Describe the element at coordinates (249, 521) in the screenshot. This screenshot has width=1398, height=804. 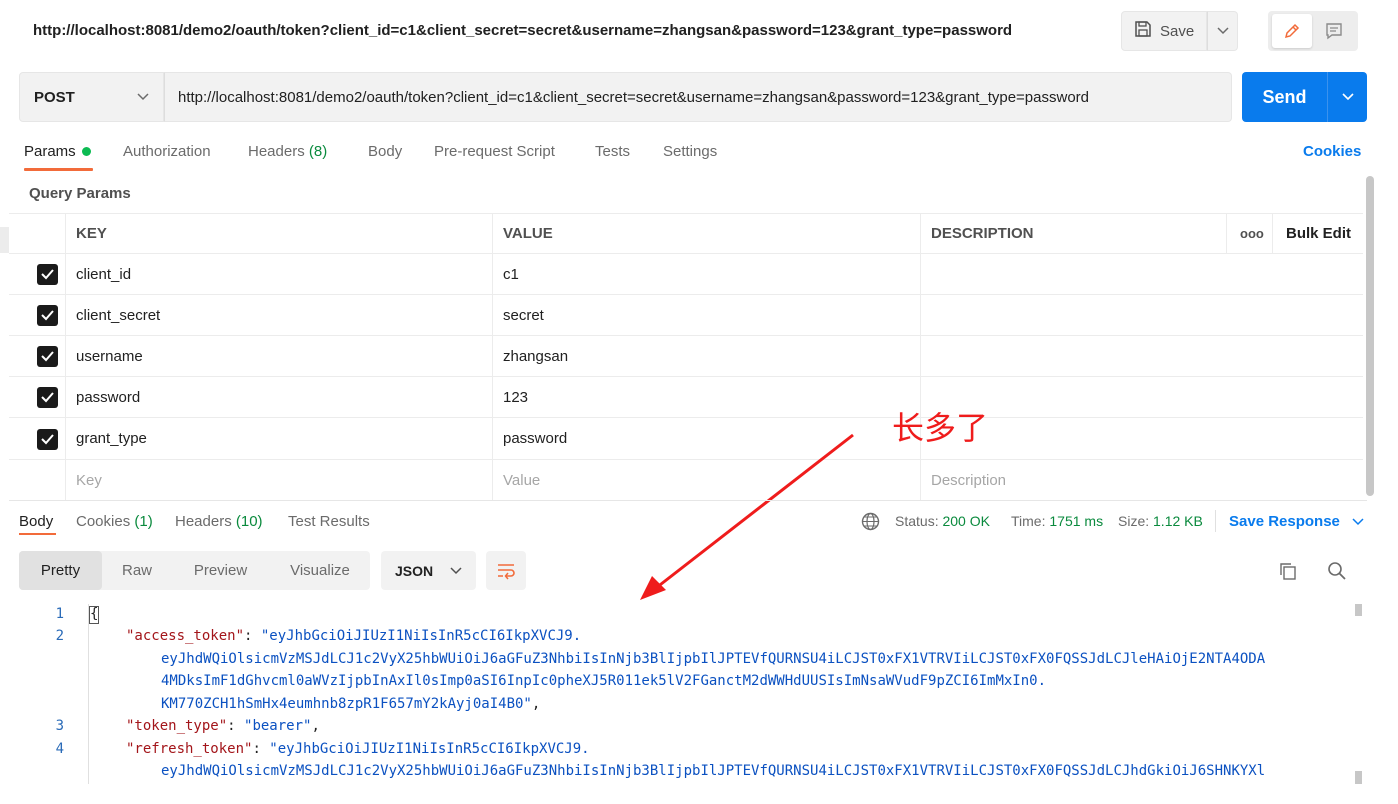
I see `response-headers-count: (10)` at that location.